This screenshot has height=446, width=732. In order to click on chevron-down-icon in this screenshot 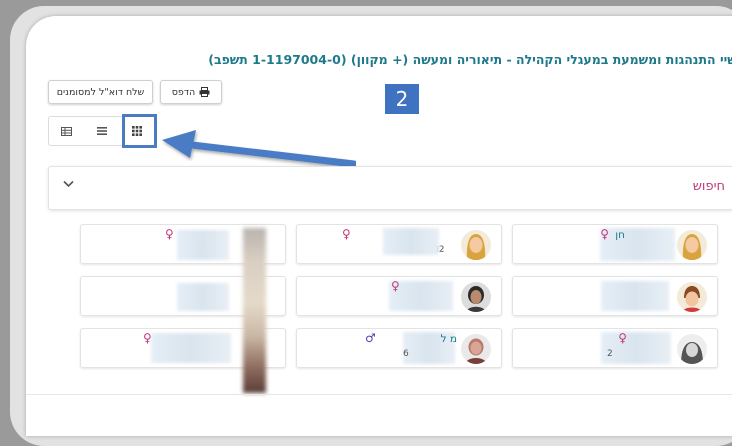, I will do `click(68, 184)`.